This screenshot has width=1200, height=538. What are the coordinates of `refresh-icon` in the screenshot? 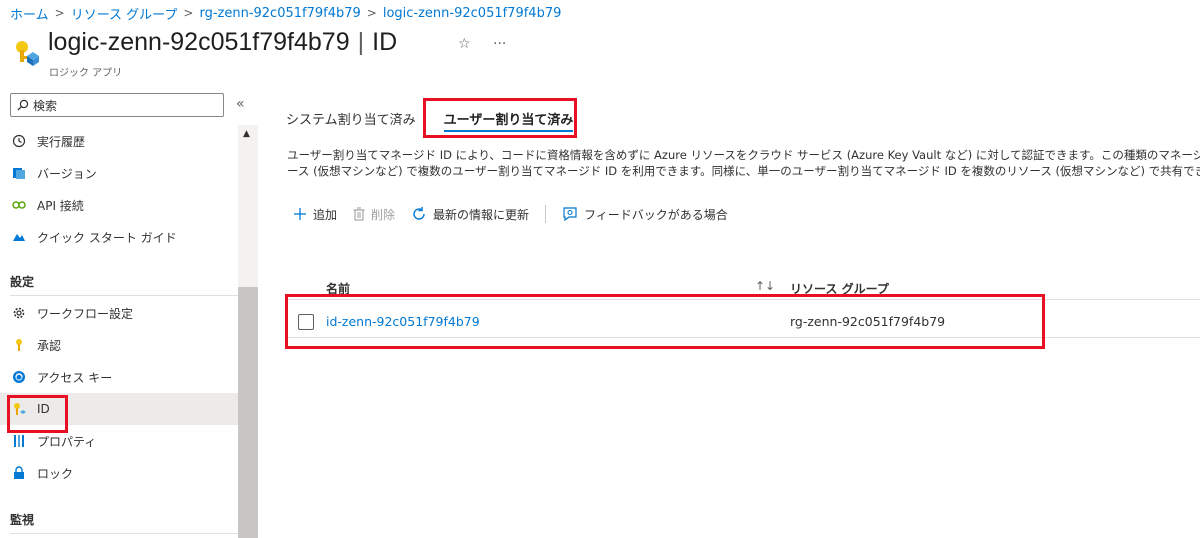 It's located at (419, 214).